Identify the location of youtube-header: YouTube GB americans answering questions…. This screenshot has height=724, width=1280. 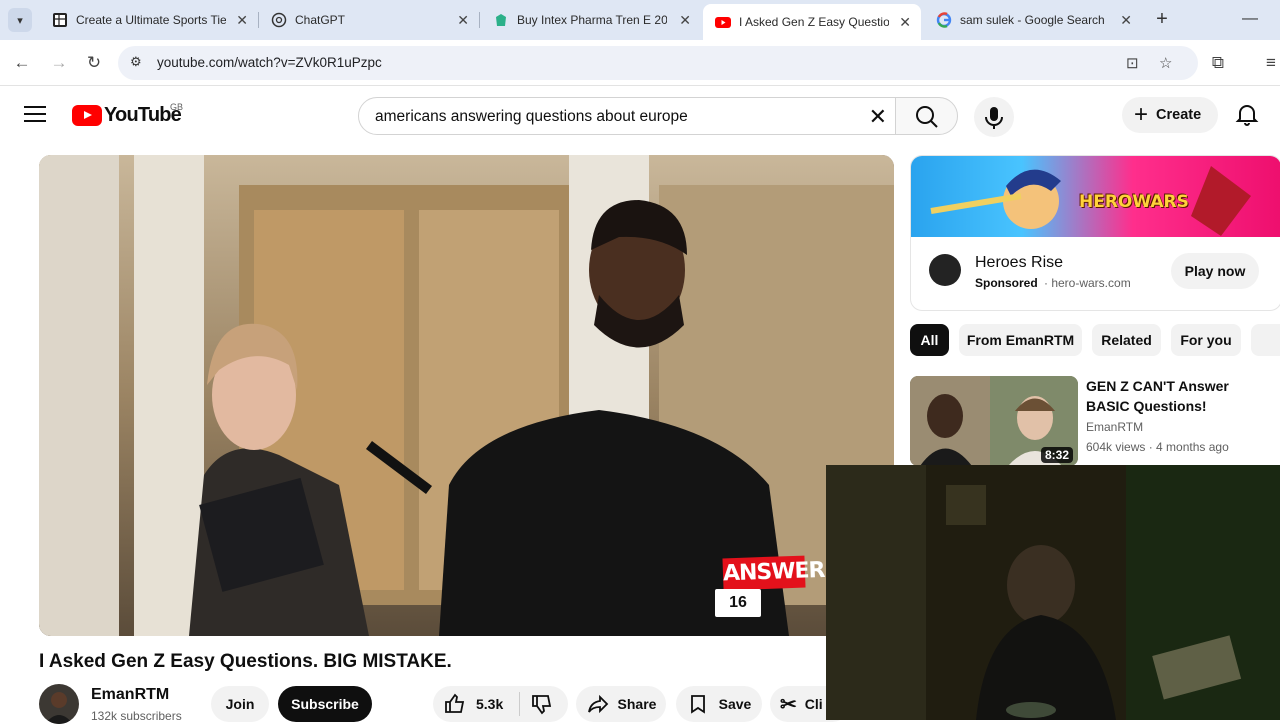
(640, 115).